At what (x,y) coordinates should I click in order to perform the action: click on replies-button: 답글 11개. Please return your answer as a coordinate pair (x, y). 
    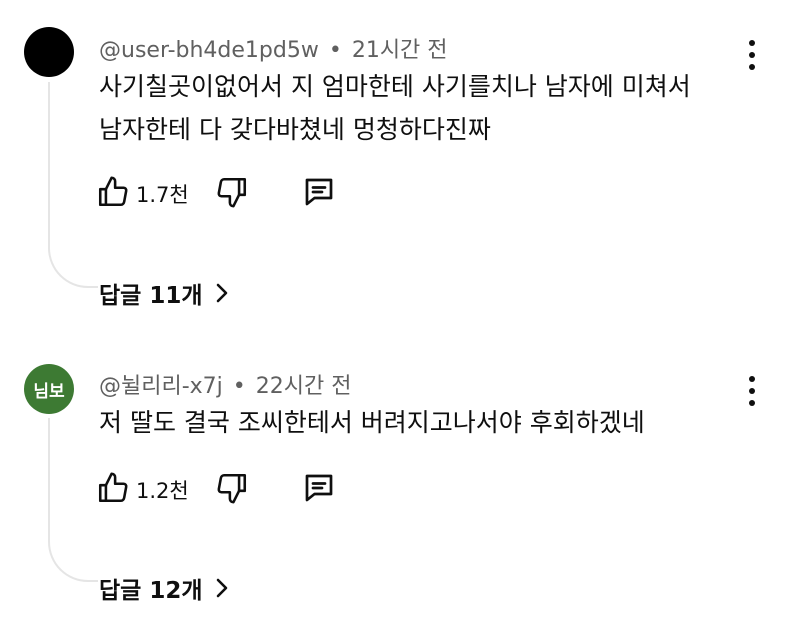
    Looking at the image, I should click on (164, 293).